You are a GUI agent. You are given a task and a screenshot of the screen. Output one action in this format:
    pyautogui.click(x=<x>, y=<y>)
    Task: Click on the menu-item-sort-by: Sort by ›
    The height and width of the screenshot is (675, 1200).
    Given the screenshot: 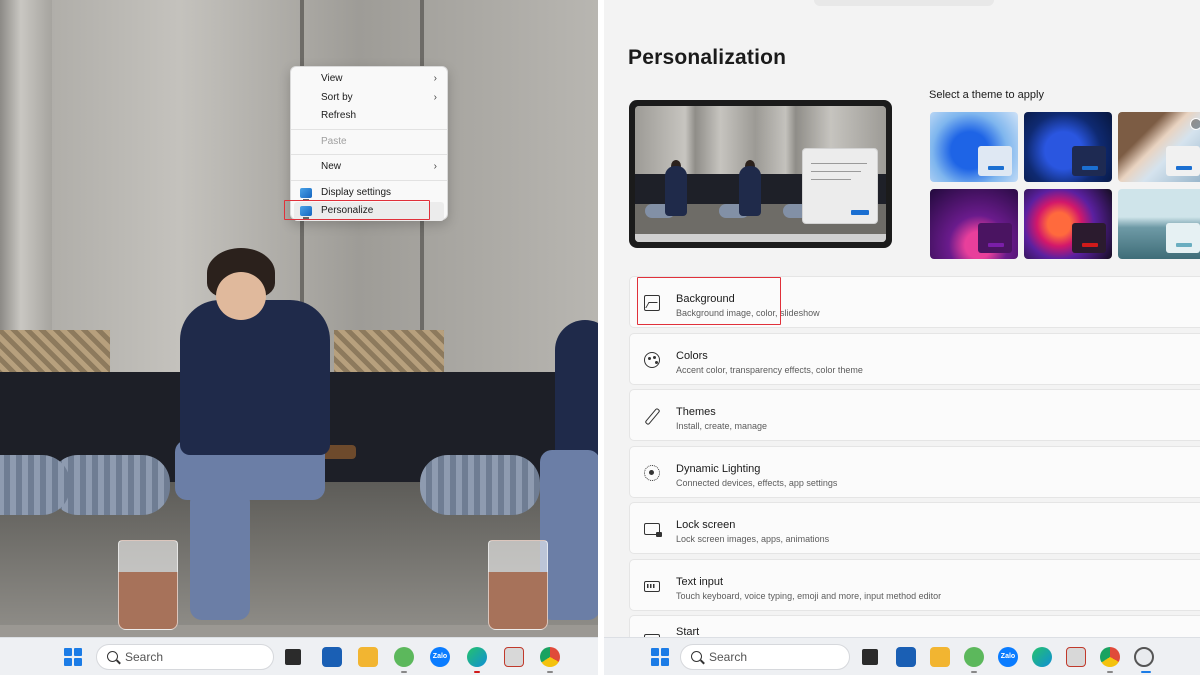 What is the action you would take?
    pyautogui.click(x=369, y=98)
    